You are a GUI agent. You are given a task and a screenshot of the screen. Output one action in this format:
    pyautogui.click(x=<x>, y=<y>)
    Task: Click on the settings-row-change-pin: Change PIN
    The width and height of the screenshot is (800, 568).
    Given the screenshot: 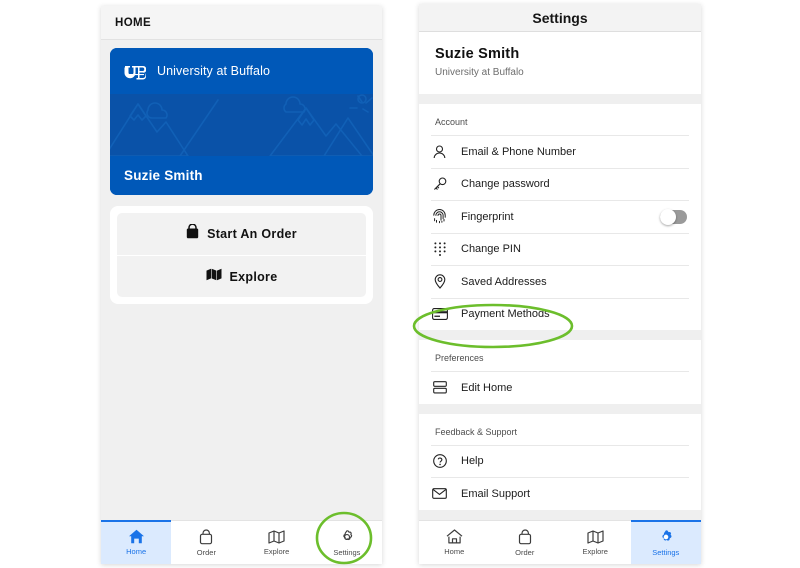 What is the action you would take?
    pyautogui.click(x=560, y=249)
    